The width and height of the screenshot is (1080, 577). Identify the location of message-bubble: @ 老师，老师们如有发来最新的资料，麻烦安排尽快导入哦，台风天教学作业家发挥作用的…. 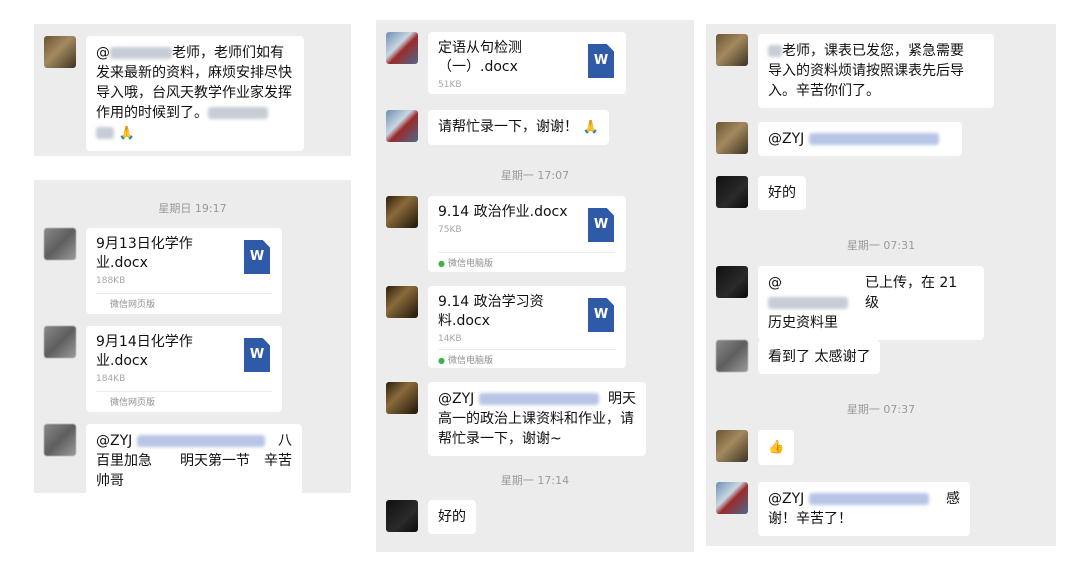
(195, 93).